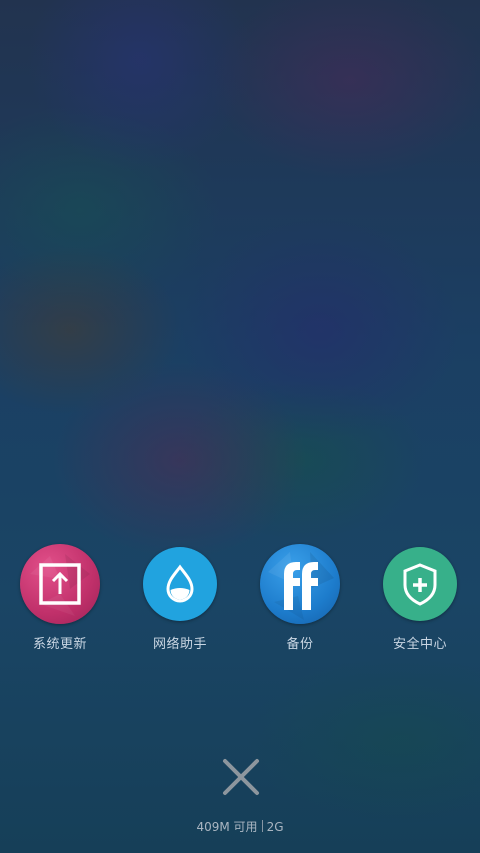 This screenshot has width=480, height=853. What do you see at coordinates (300, 644) in the screenshot?
I see `backup-label: 备份` at bounding box center [300, 644].